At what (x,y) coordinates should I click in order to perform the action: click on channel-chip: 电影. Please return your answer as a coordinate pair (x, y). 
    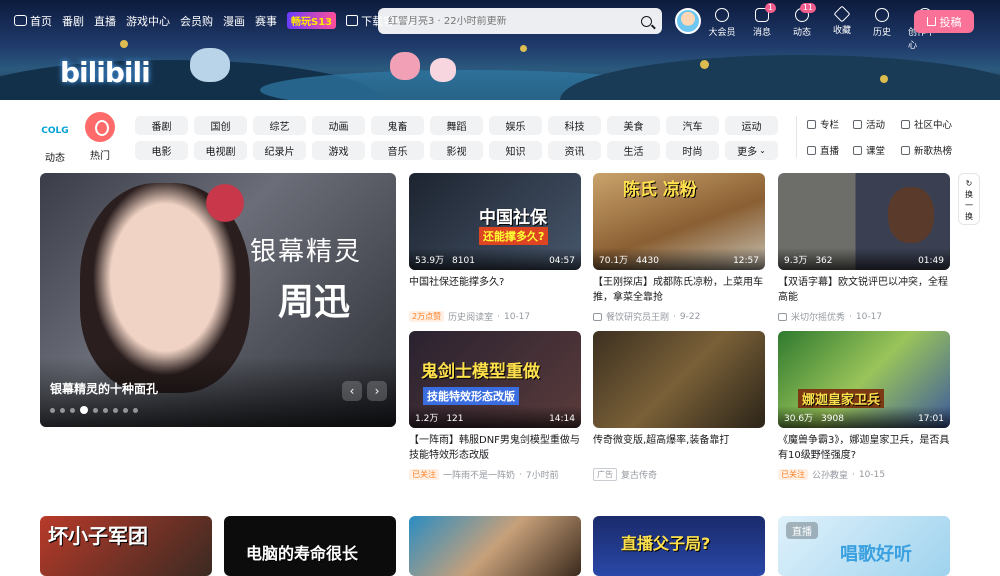
    Looking at the image, I should click on (161, 150).